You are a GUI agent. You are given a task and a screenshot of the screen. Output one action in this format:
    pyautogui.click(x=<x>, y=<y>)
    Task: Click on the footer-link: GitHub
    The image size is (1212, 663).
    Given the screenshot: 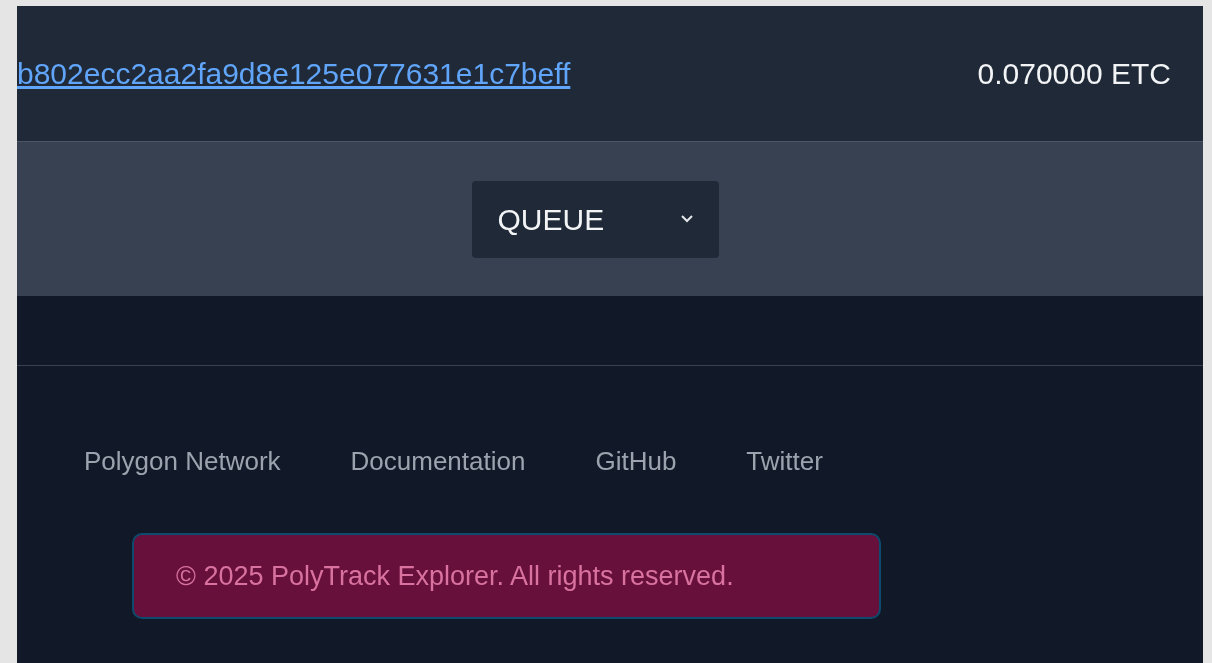 What is the action you would take?
    pyautogui.click(x=636, y=461)
    